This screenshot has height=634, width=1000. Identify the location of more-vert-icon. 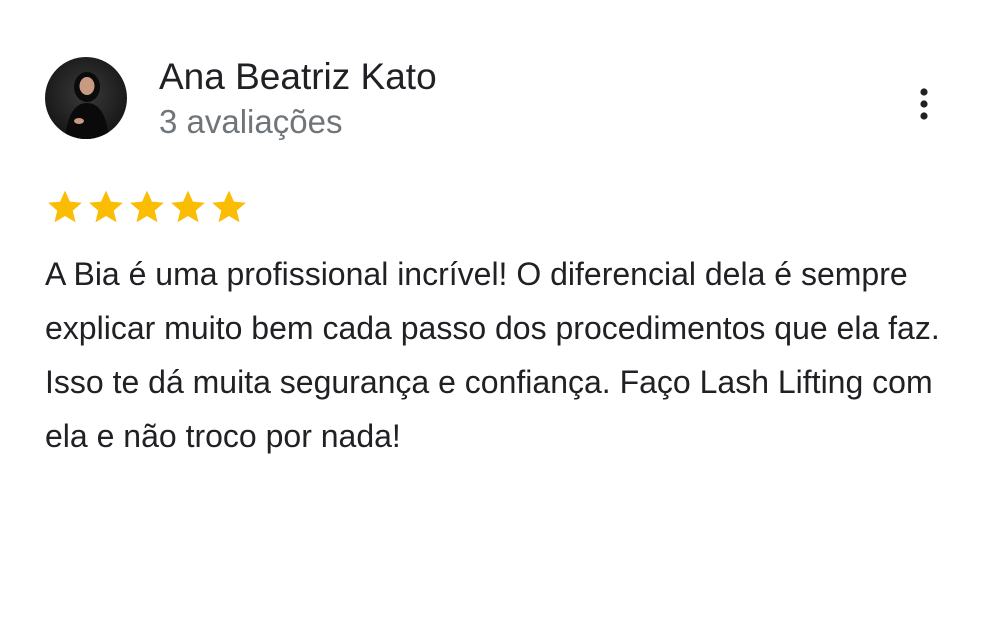
(924, 104).